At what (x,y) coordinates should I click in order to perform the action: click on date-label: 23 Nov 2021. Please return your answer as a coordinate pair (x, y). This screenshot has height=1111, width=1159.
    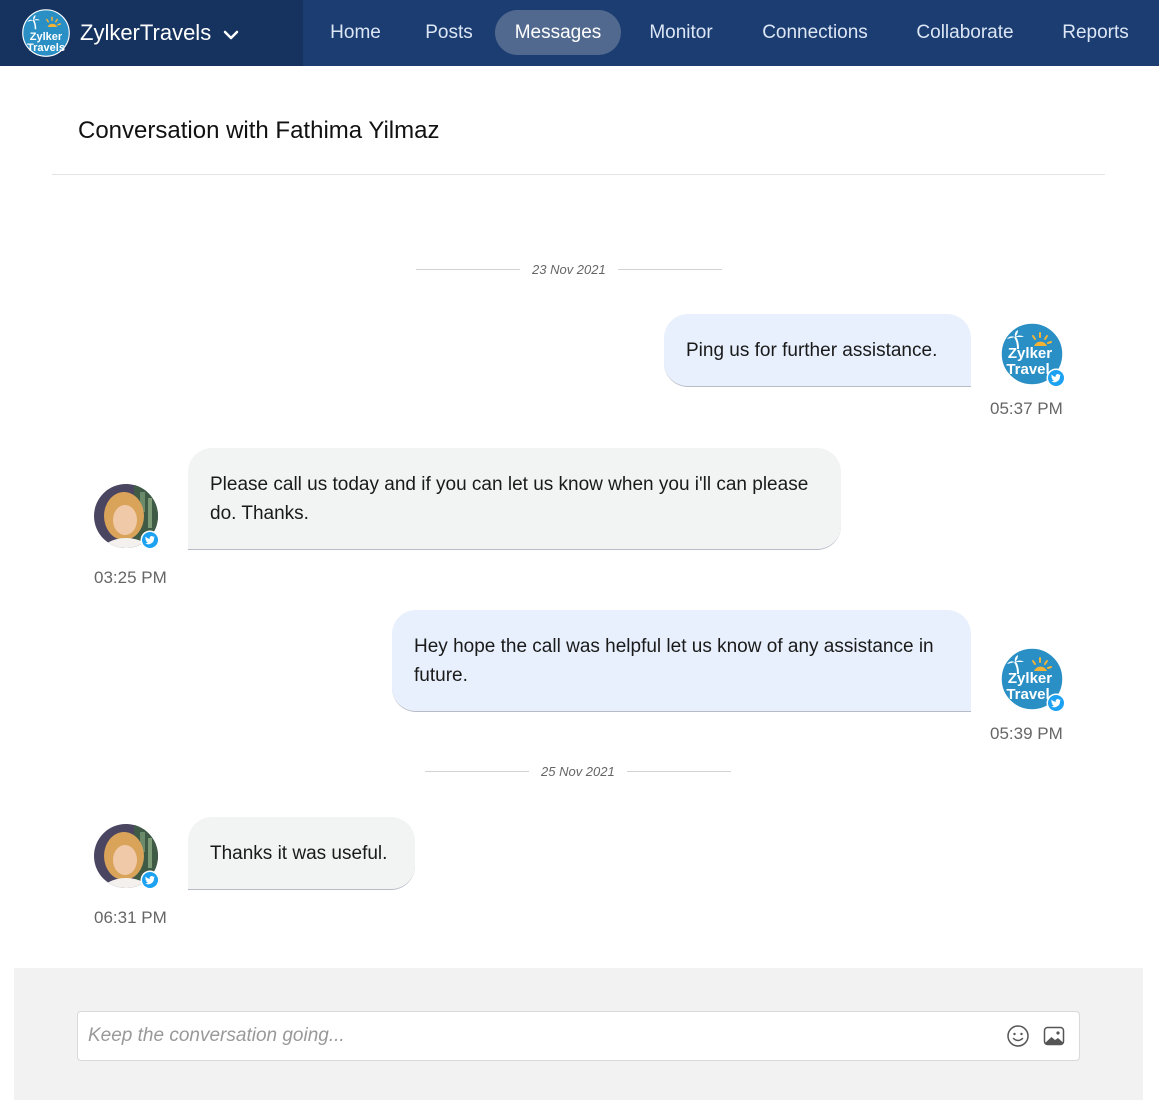
    Looking at the image, I should click on (569, 269).